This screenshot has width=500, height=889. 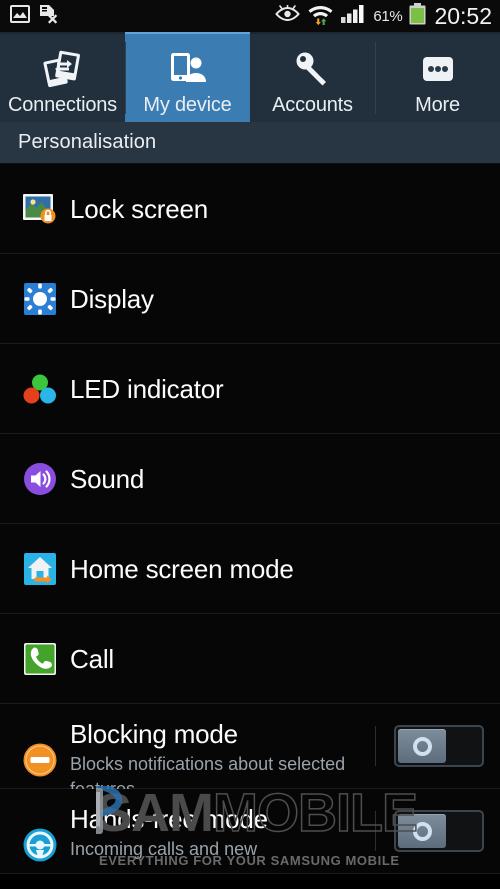 I want to click on list-item-text: Sound, so click(x=107, y=479).